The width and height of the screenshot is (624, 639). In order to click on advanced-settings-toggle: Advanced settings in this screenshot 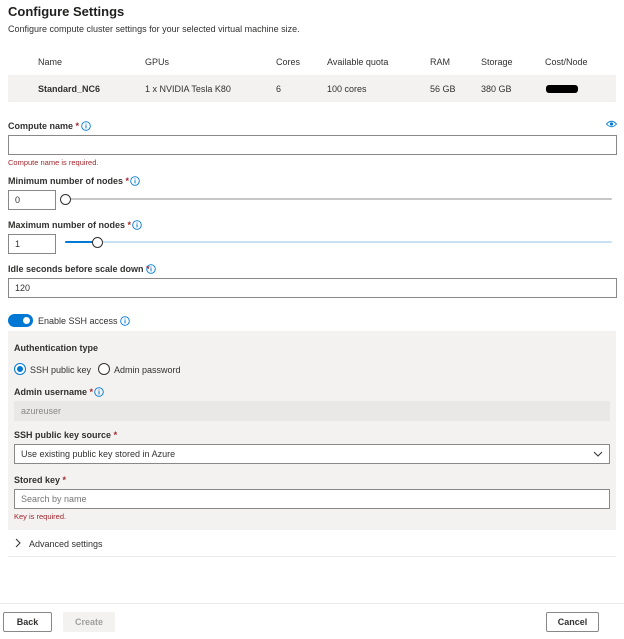, I will do `click(66, 544)`.